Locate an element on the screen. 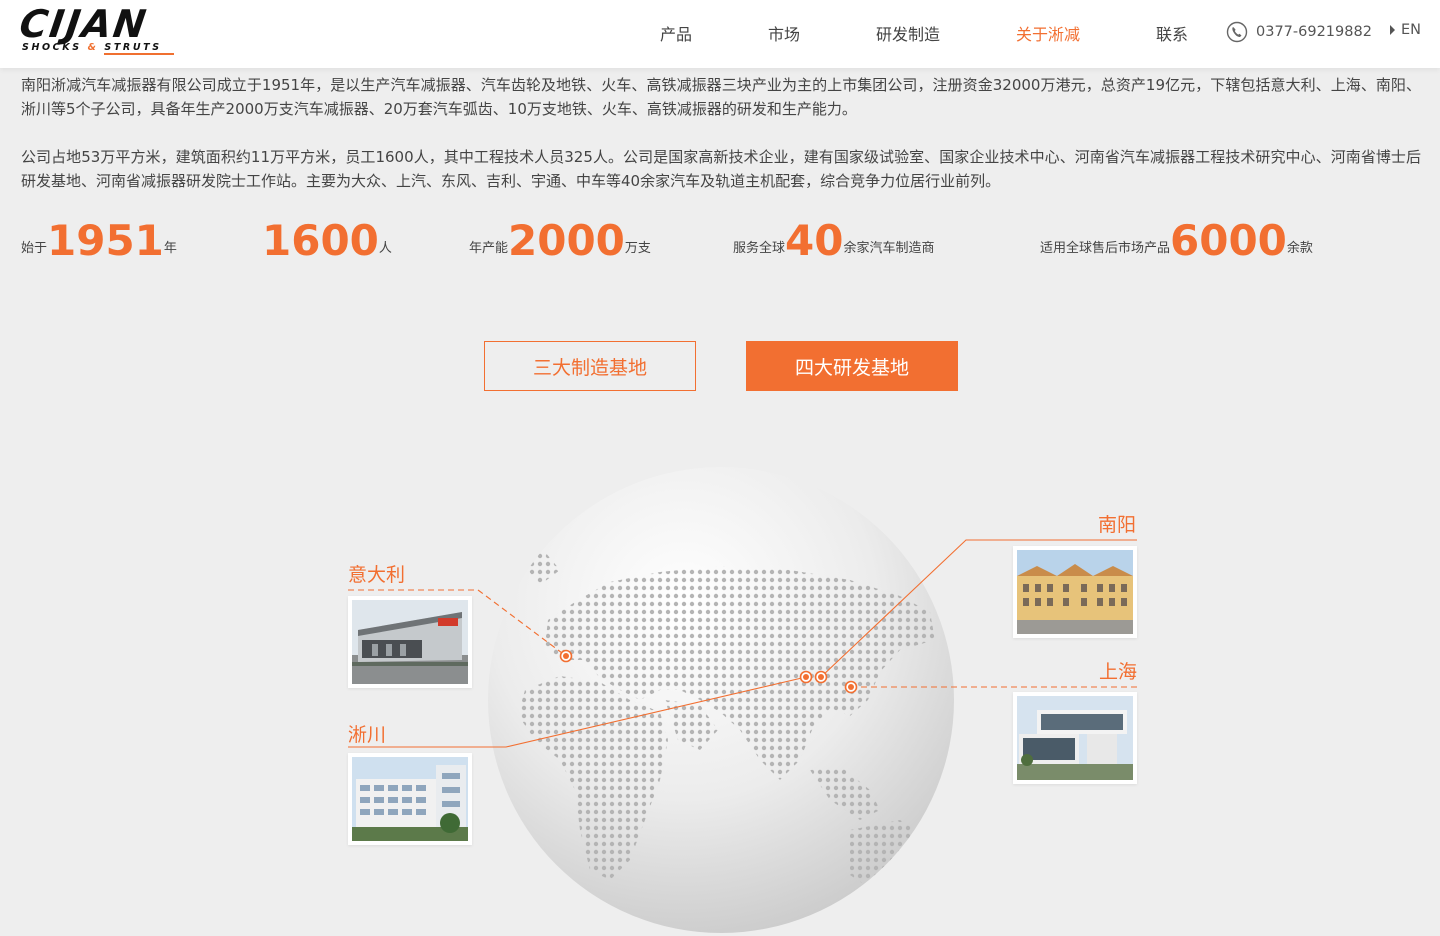 The width and height of the screenshot is (1440, 936). stat-capacity: 年产能2000万支 is located at coordinates (560, 241).